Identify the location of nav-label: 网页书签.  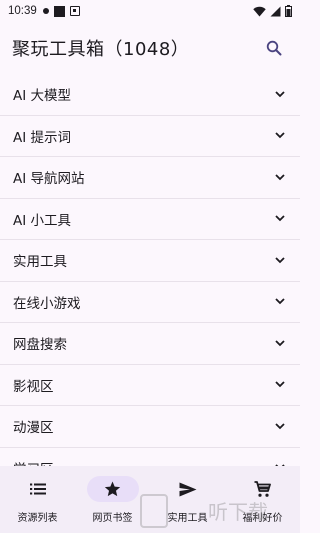
(112, 518).